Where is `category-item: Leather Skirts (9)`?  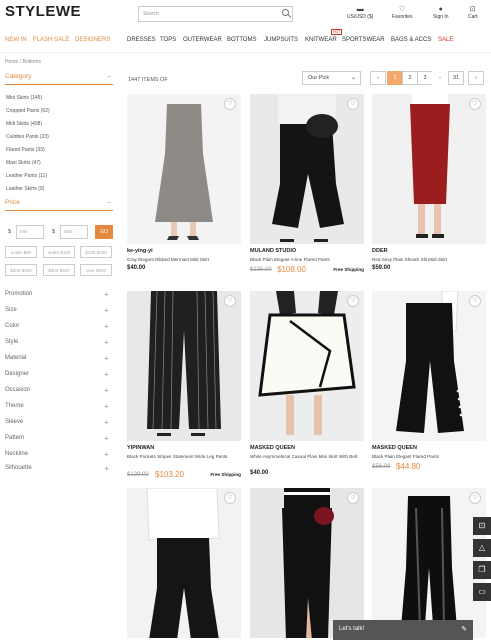 category-item: Leather Skirts (9) is located at coordinates (25, 189).